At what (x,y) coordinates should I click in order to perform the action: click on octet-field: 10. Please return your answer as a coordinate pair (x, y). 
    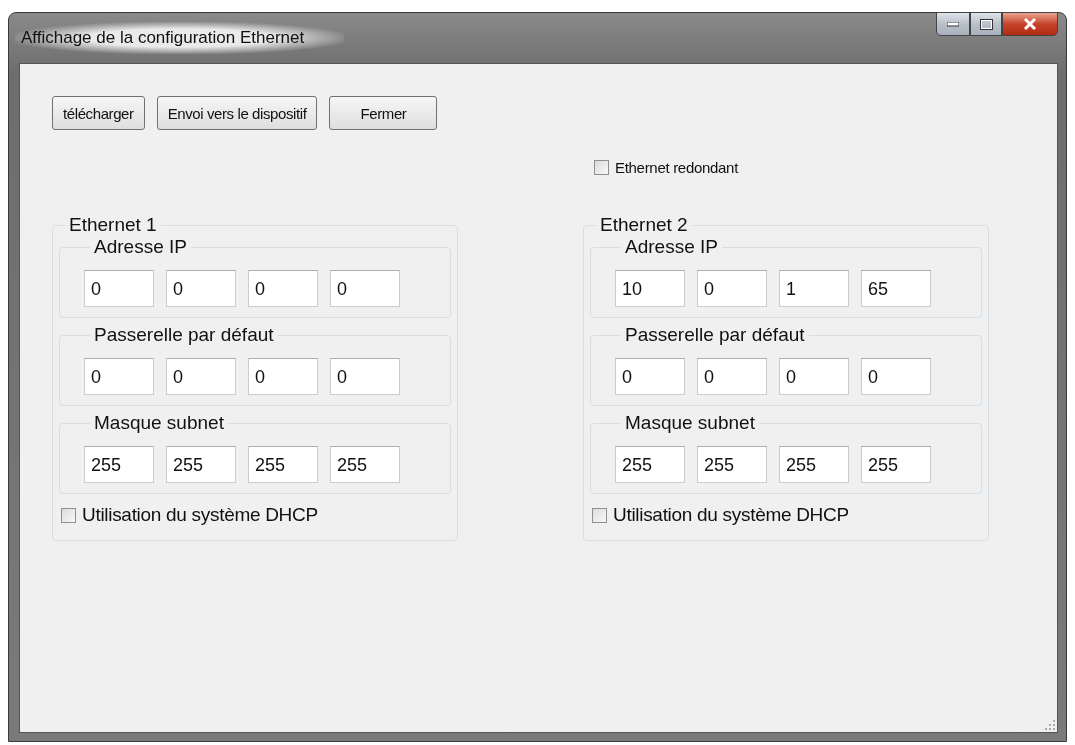
    Looking at the image, I should click on (650, 288).